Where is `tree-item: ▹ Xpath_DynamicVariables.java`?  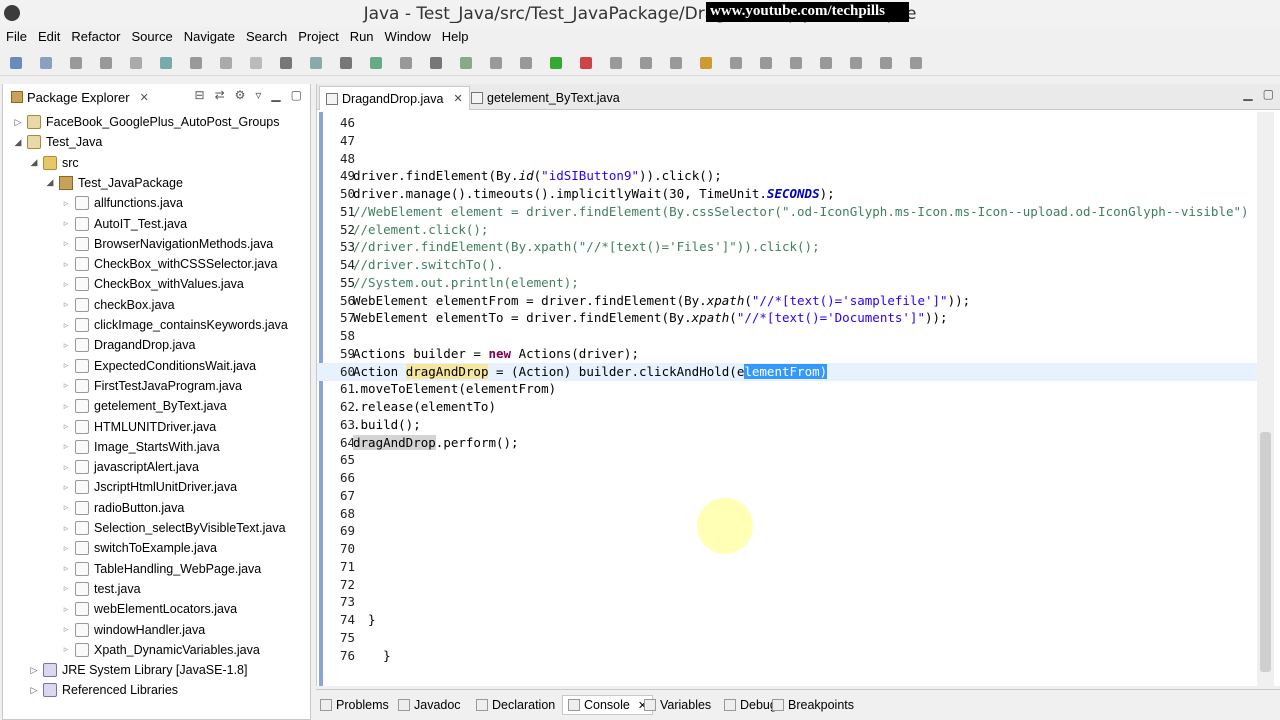 tree-item: ▹ Xpath_DynamicVariables.java is located at coordinates (160, 650).